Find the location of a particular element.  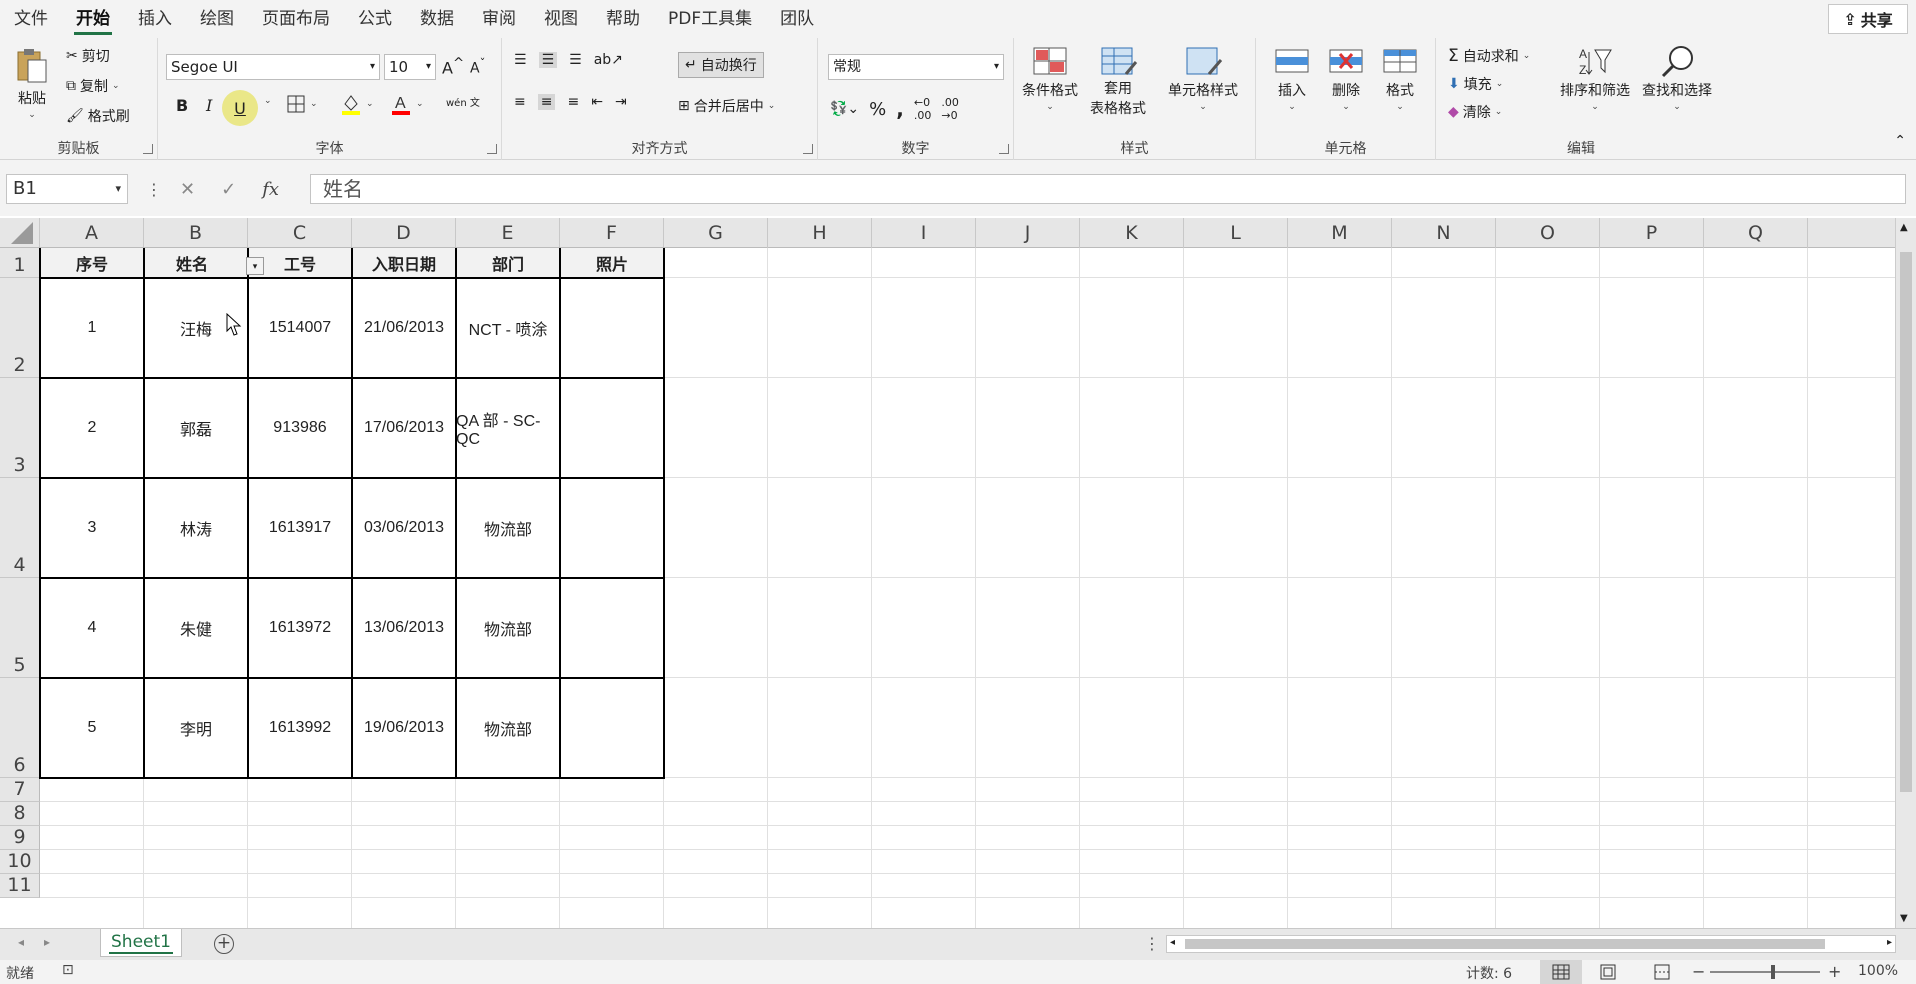

scroll-left-icon: ◂ is located at coordinates (21, 942).